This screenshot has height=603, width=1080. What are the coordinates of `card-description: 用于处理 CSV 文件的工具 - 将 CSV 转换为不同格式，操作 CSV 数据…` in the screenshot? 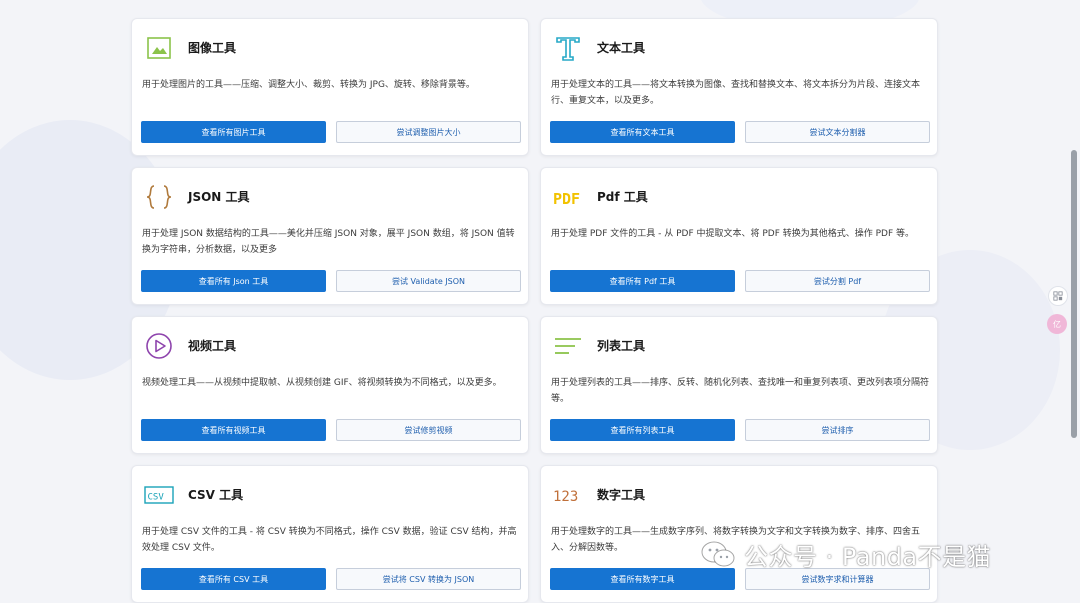 It's located at (329, 540).